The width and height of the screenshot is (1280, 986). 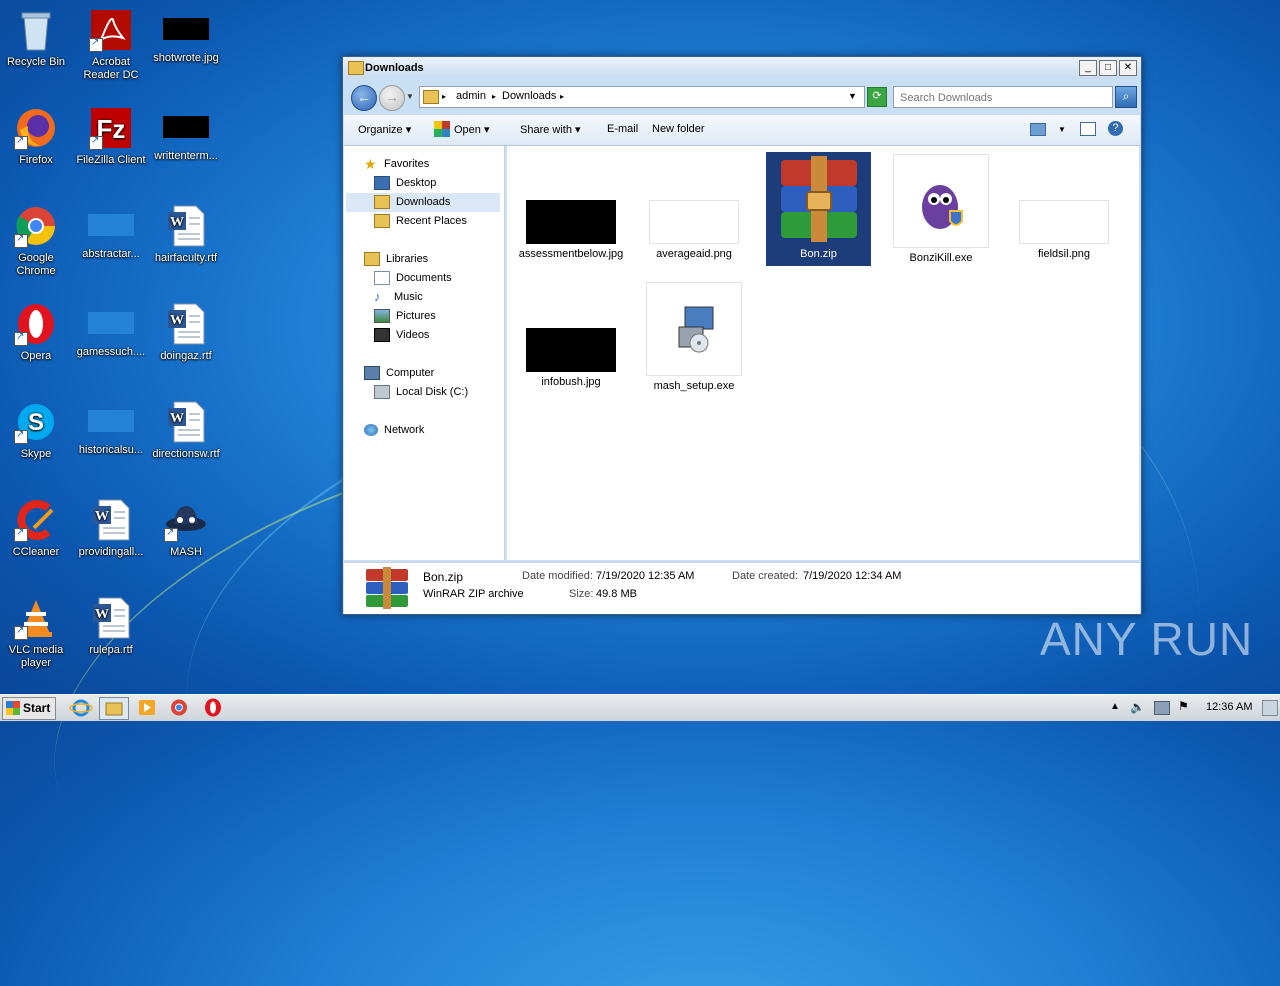 I want to click on desktop-icon-label: Recycle Bin, so click(x=36, y=62).